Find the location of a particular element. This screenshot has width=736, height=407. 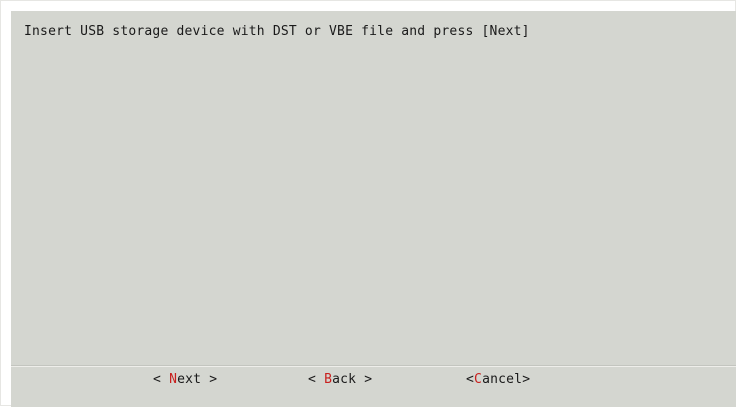

cancel-button: <Cancel> is located at coordinates (498, 380).